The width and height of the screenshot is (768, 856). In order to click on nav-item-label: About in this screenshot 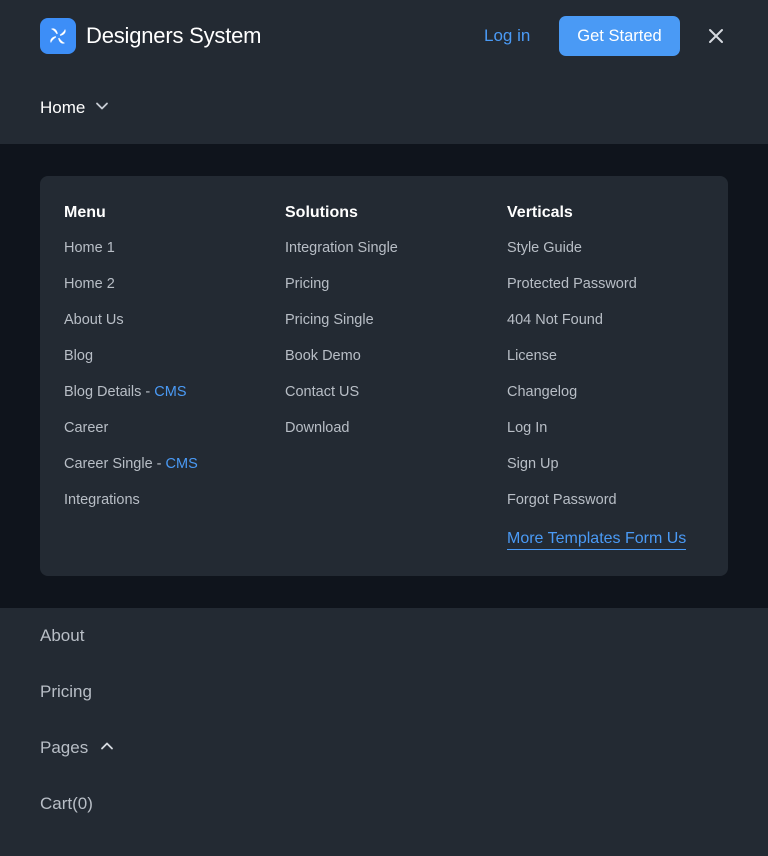, I will do `click(62, 635)`.